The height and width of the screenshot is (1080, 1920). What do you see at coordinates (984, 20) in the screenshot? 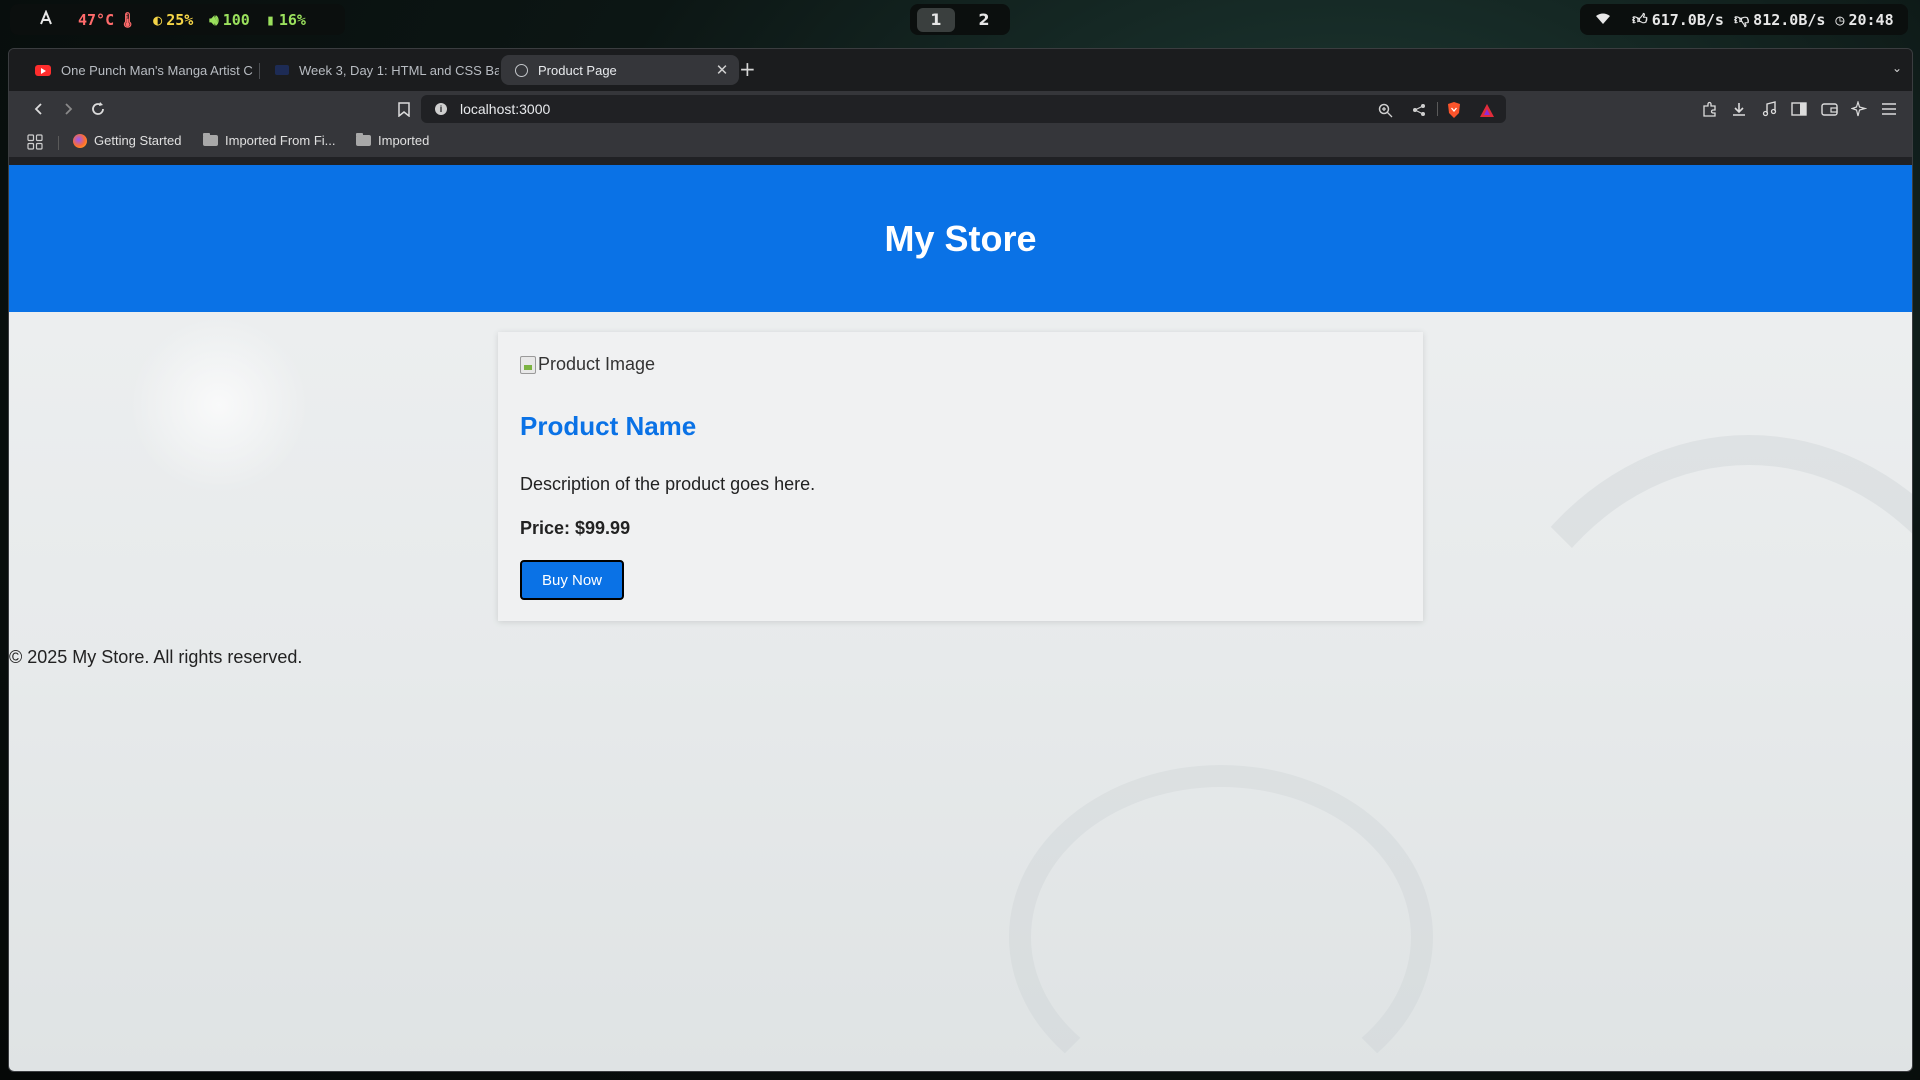
I see `workspace-2: 2` at bounding box center [984, 20].